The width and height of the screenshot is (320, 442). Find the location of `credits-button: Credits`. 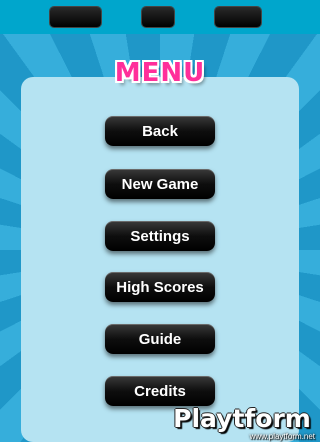

credits-button: Credits is located at coordinates (160, 391).